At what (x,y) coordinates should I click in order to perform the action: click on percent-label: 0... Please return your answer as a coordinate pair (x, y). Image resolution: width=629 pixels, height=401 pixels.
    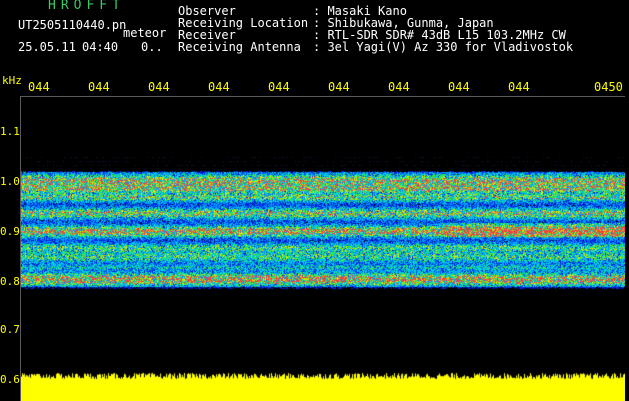
    Looking at the image, I should click on (152, 47).